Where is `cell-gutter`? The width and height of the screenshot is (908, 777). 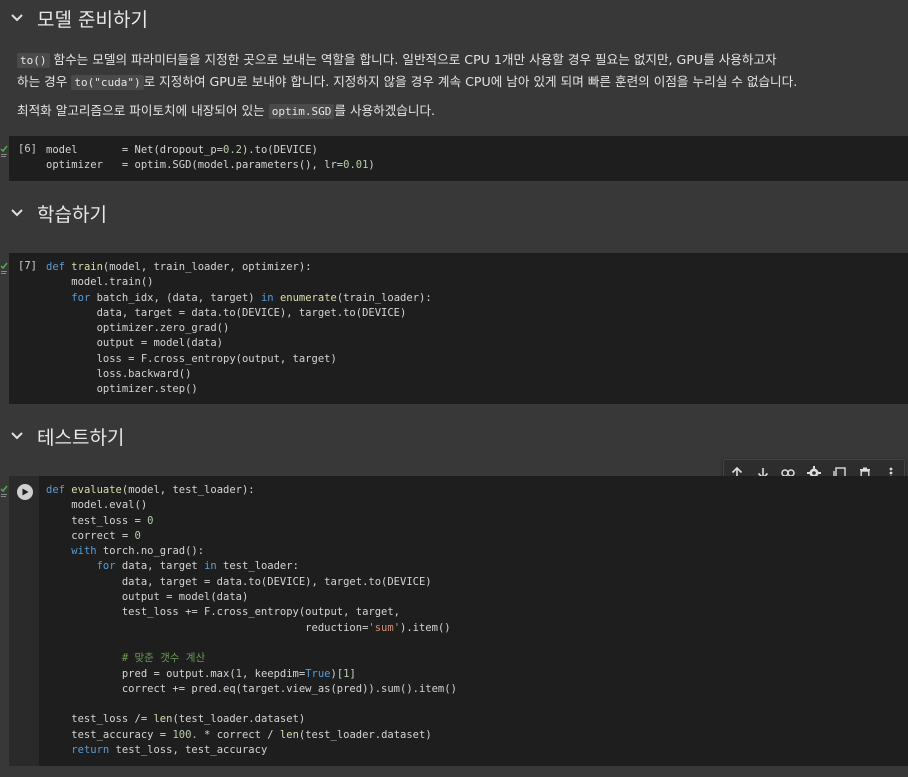 cell-gutter is located at coordinates (24, 621).